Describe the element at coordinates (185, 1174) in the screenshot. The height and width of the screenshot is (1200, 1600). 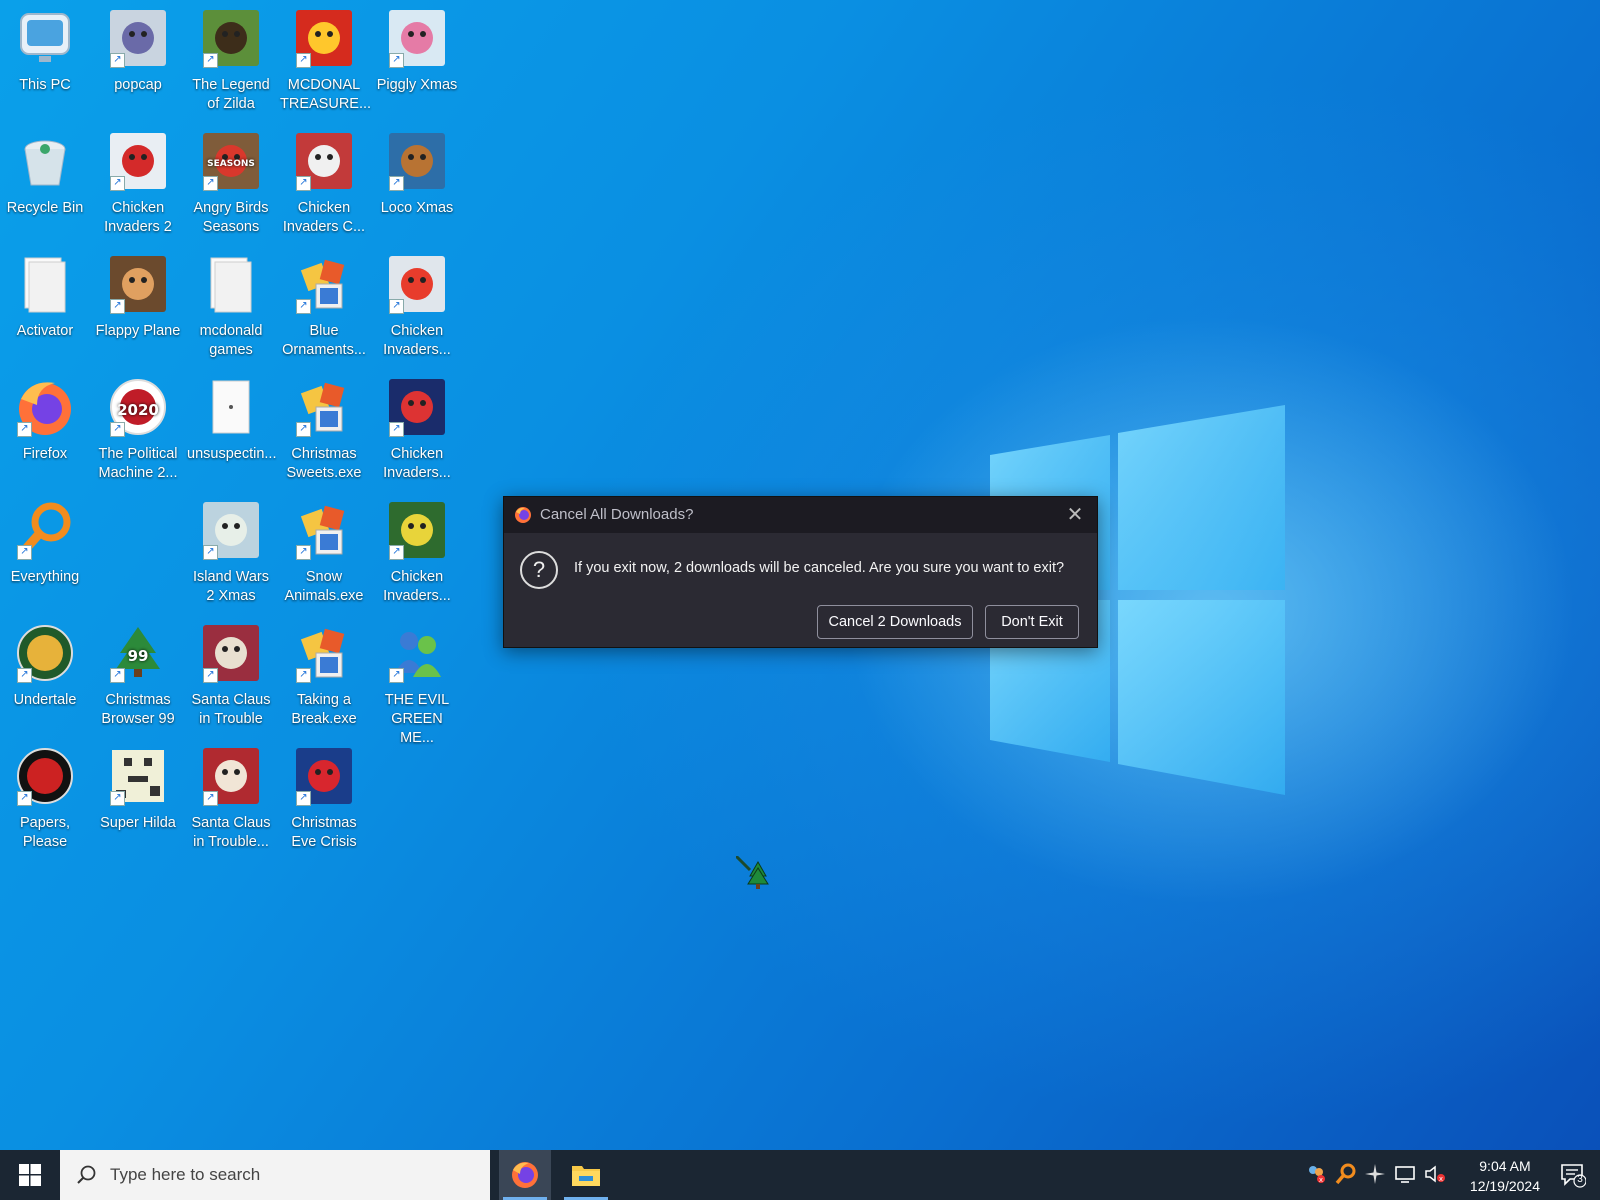
I see `search-placeholder: Type here to search` at that location.